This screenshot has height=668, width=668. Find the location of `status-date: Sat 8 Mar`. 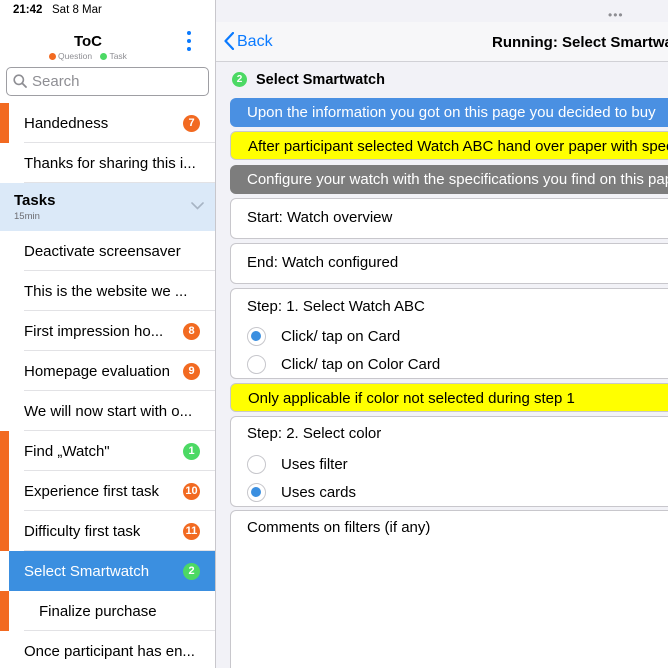

status-date: Sat 8 Mar is located at coordinates (77, 10).